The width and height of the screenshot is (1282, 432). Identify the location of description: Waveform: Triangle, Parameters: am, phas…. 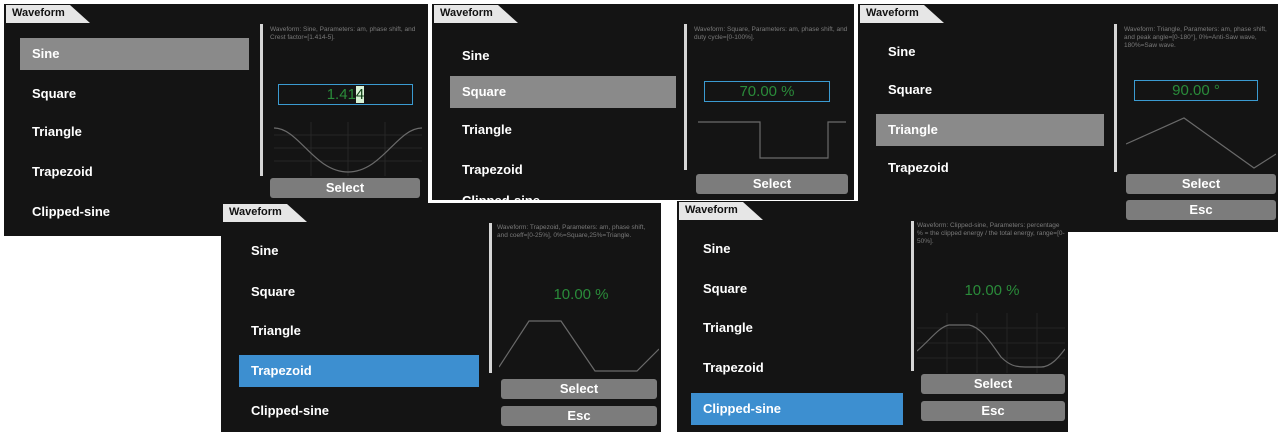
(1195, 37).